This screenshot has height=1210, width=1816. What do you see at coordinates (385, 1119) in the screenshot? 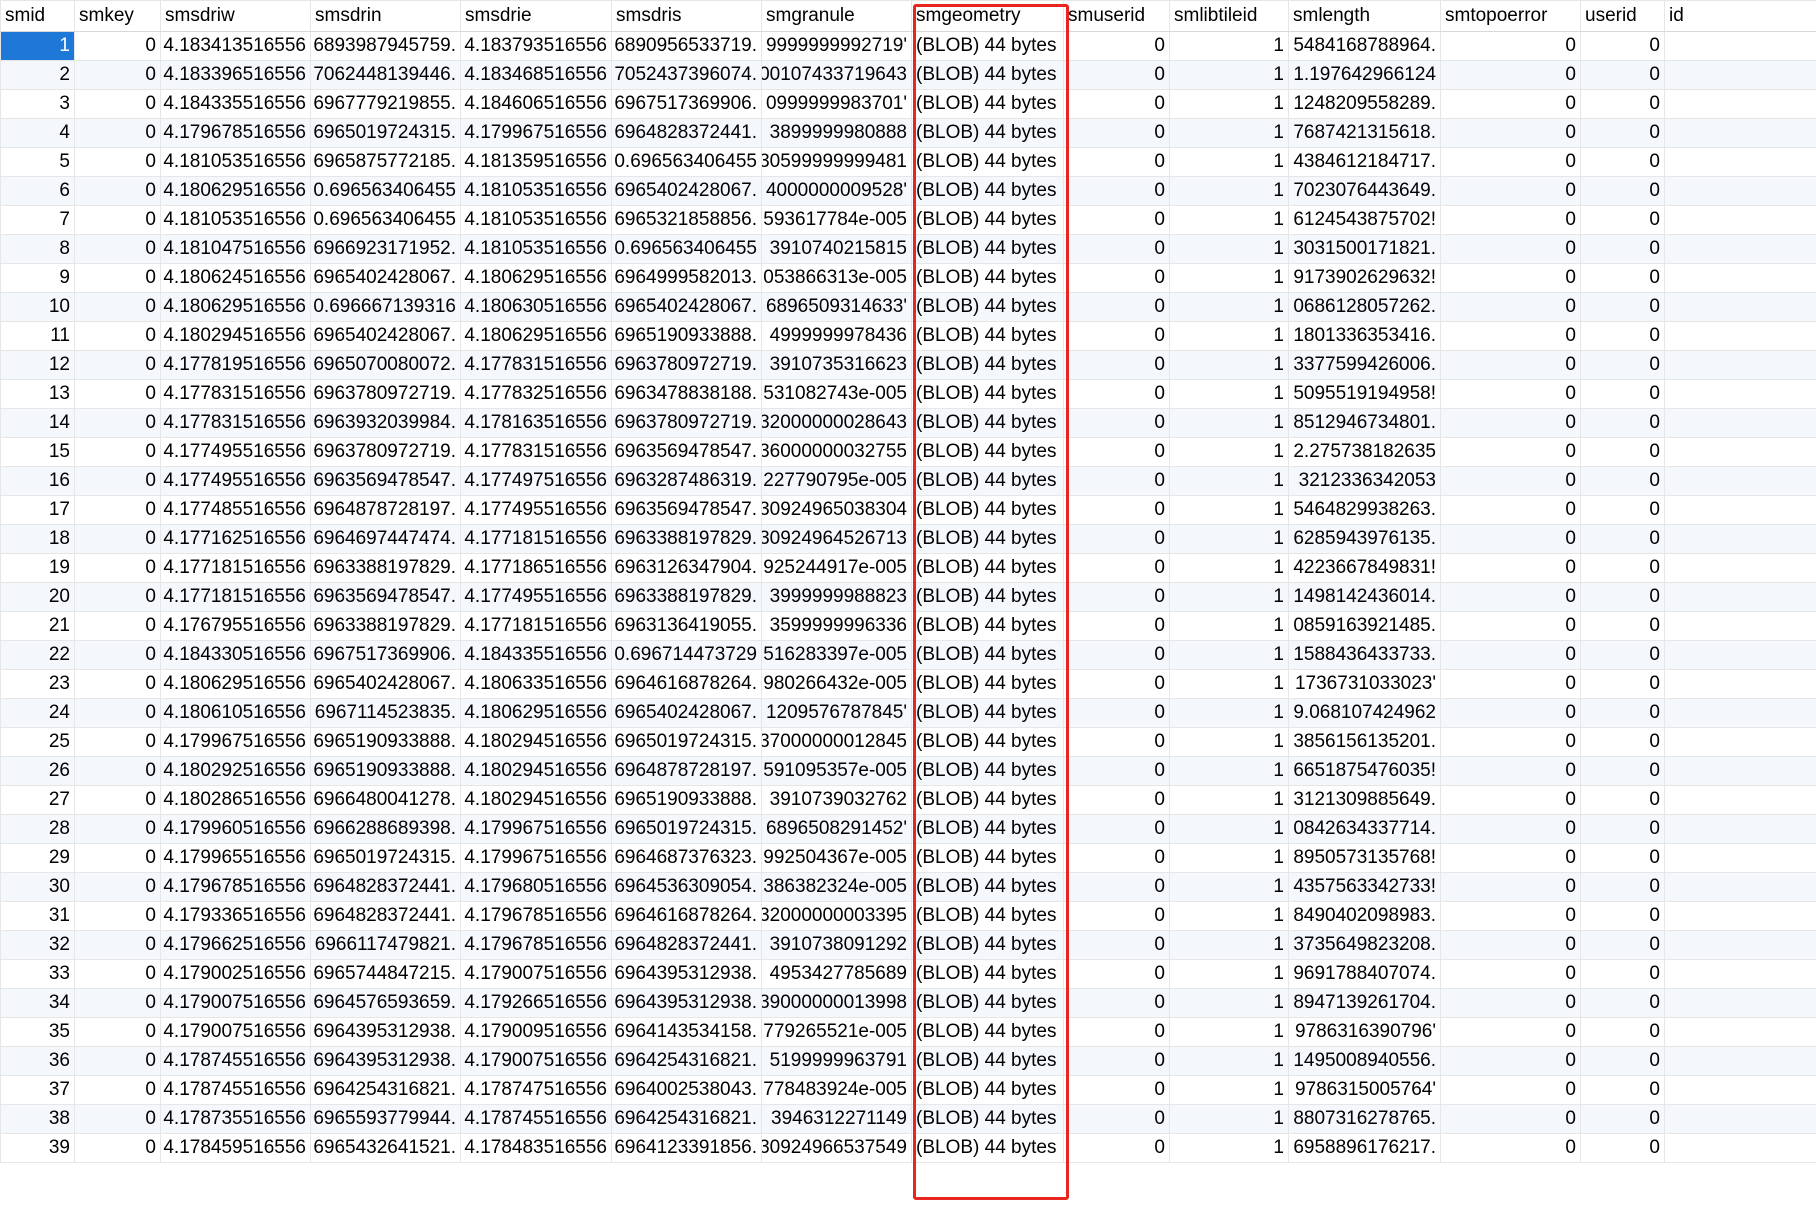
I see `cell-smsdrin: .6965593779944` at bounding box center [385, 1119].